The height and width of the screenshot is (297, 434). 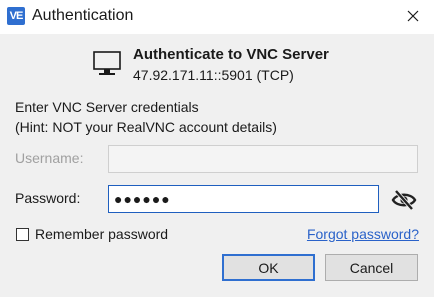 I want to click on remember-password-checkbox, so click(x=22, y=234).